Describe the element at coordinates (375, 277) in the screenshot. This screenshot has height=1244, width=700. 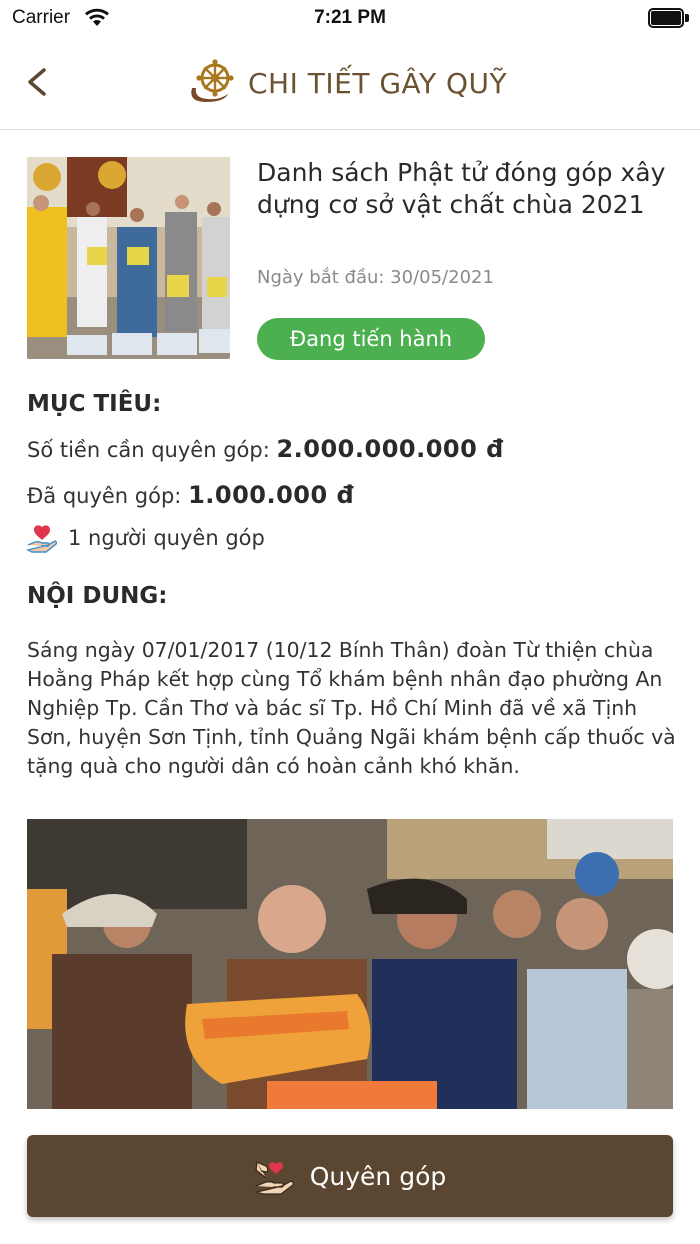
I see `start-date: Ngày bắt đầu: 30/05/2021` at that location.